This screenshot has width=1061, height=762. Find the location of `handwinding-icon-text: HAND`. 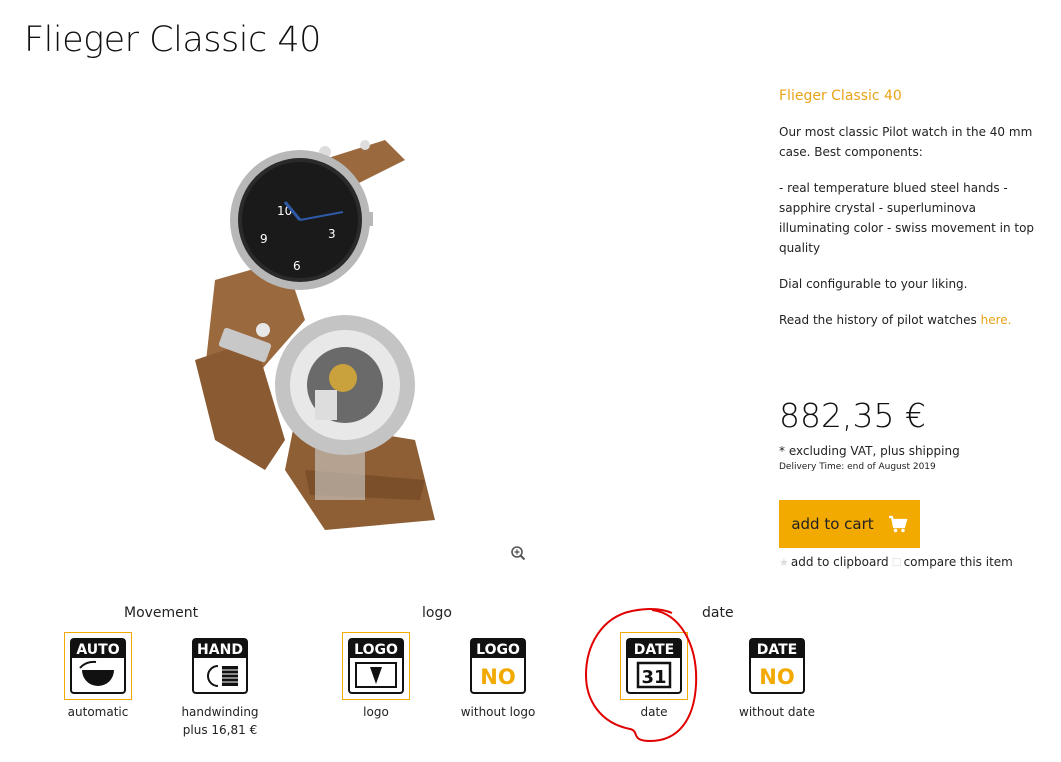

handwinding-icon-text: HAND is located at coordinates (220, 650).